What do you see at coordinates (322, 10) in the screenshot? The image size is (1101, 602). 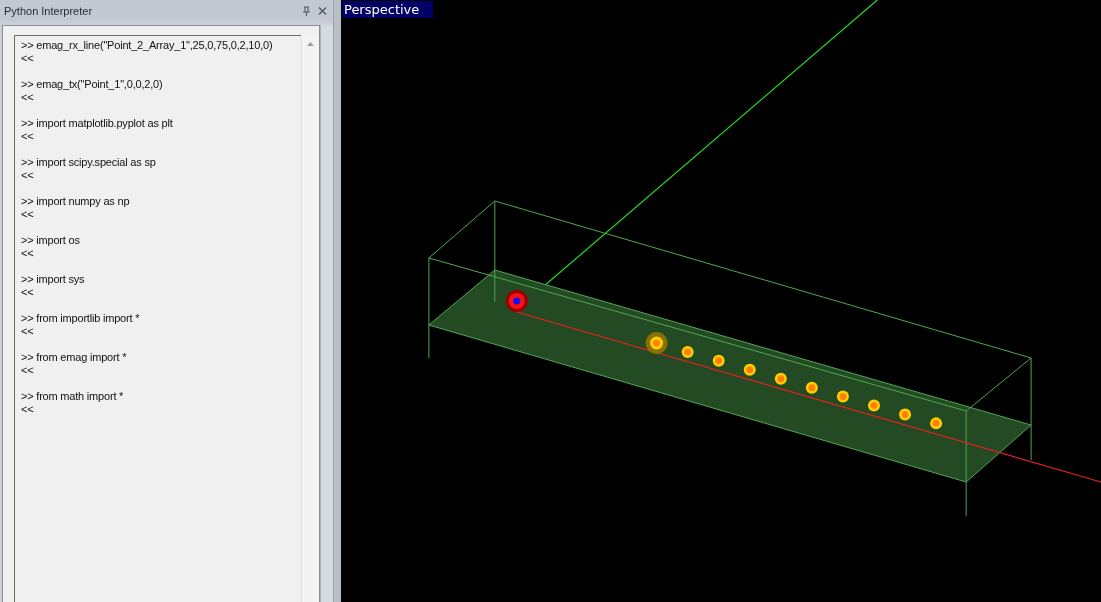 I see `close-icon` at bounding box center [322, 10].